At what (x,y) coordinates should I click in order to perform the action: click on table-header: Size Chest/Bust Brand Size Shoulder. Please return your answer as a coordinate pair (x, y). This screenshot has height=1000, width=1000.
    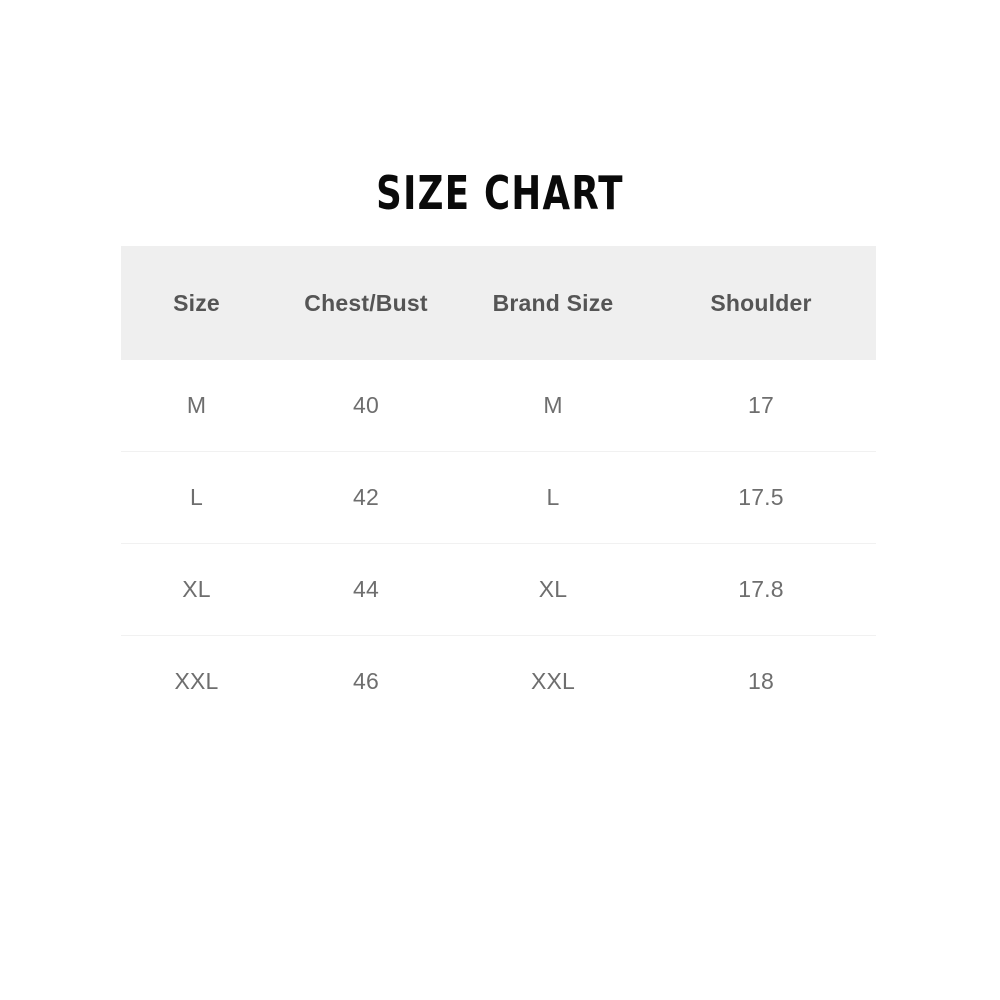
    Looking at the image, I should click on (498, 303).